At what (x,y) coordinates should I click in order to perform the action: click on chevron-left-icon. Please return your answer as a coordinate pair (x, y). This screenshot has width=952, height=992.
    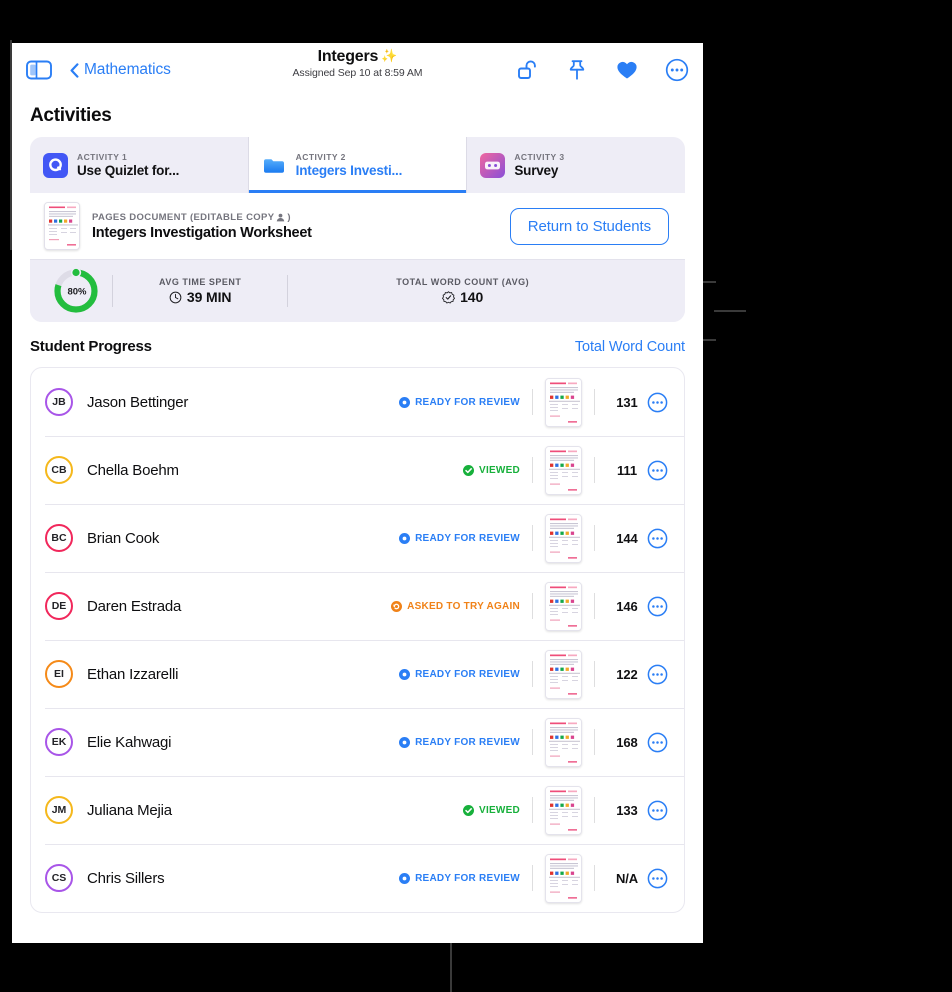
    Looking at the image, I should click on (74, 70).